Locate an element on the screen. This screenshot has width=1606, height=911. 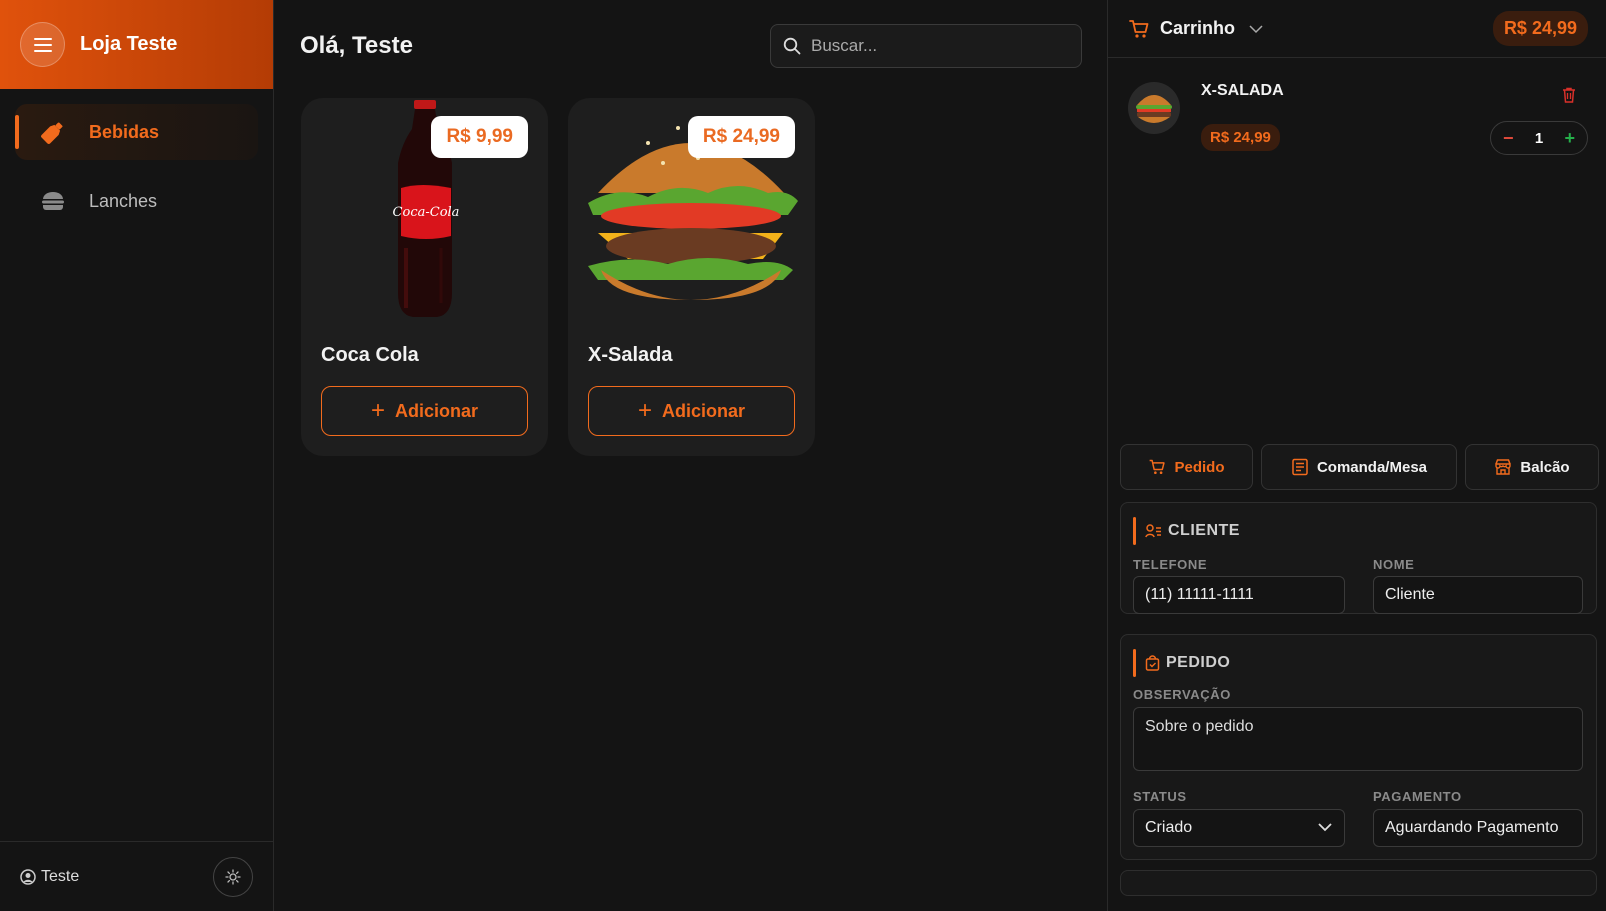
page-title: Olá, Teste is located at coordinates (356, 45).